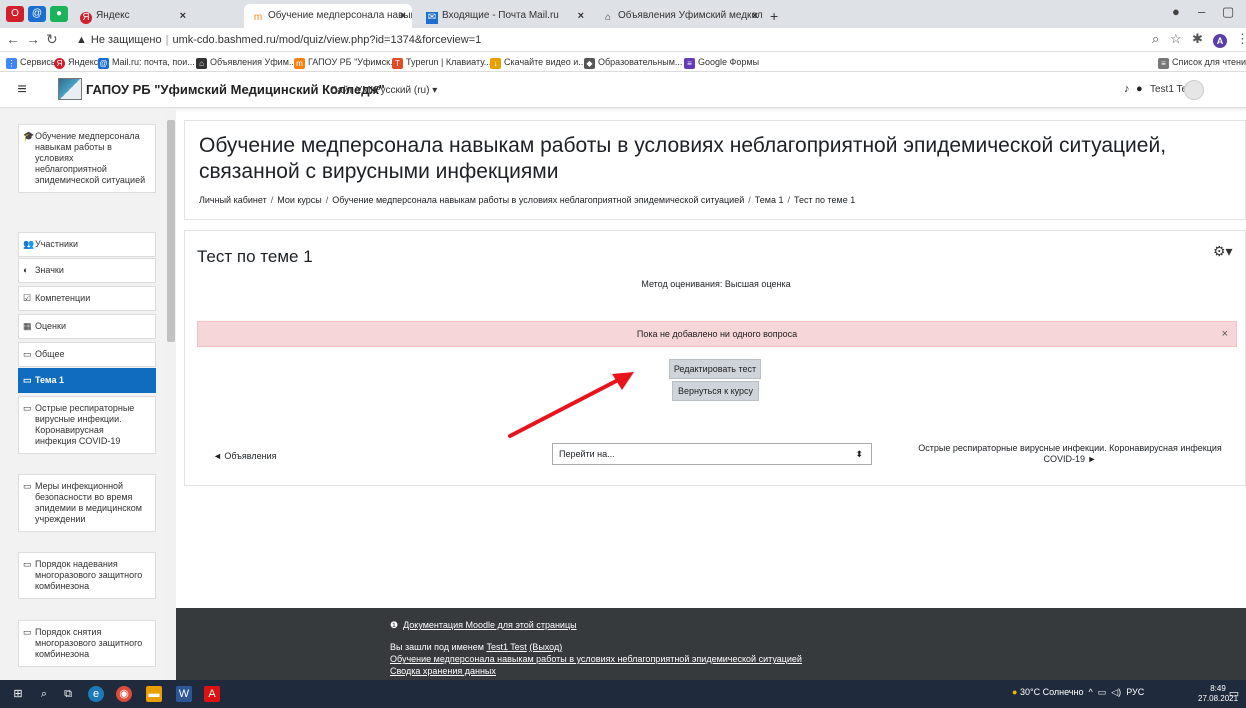 Image resolution: width=1246 pixels, height=708 pixels. Describe the element at coordinates (1197, 39) in the screenshot. I see `extensions-icon: ✱` at that location.